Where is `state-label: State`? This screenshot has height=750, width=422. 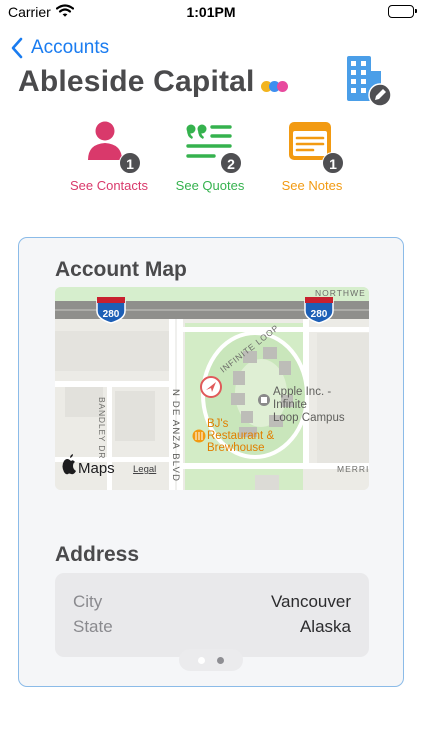
state-label: State is located at coordinates (93, 626).